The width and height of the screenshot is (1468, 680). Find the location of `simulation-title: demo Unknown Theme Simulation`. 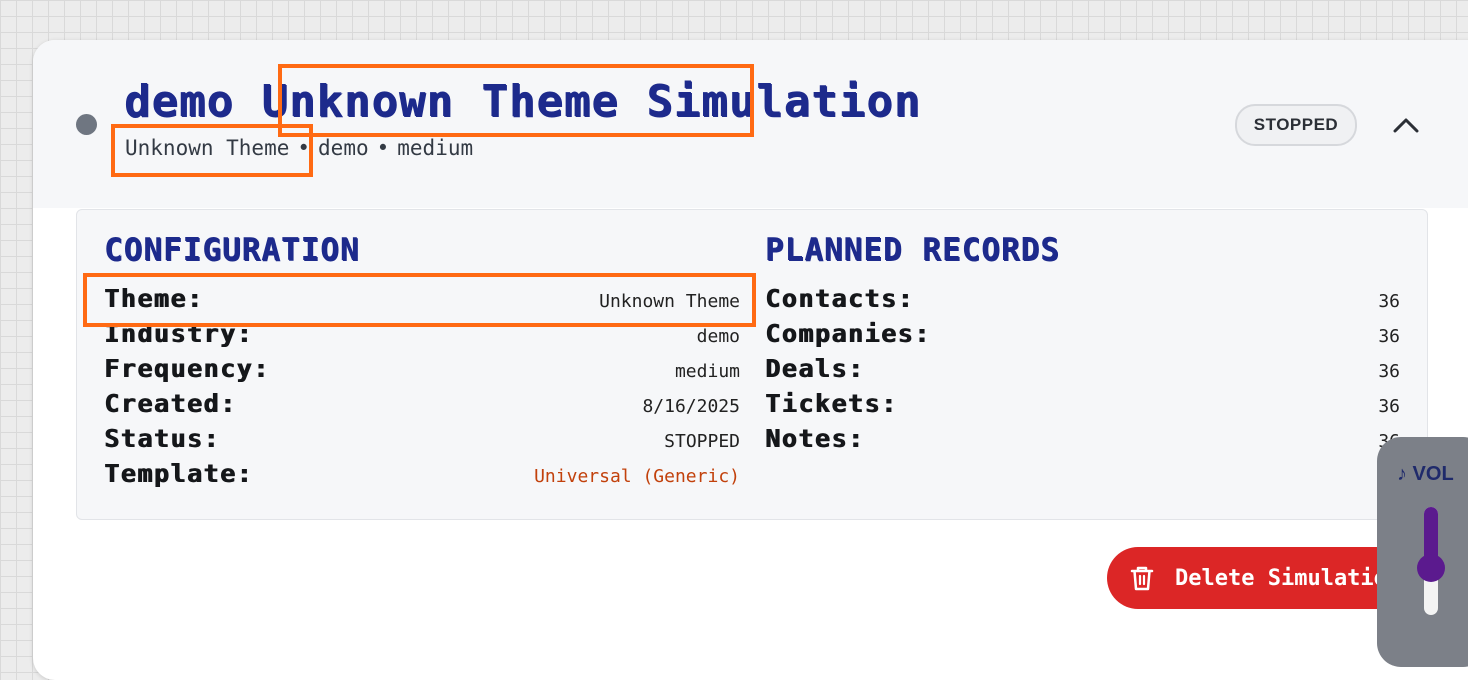

simulation-title: demo Unknown Theme Simulation is located at coordinates (523, 101).